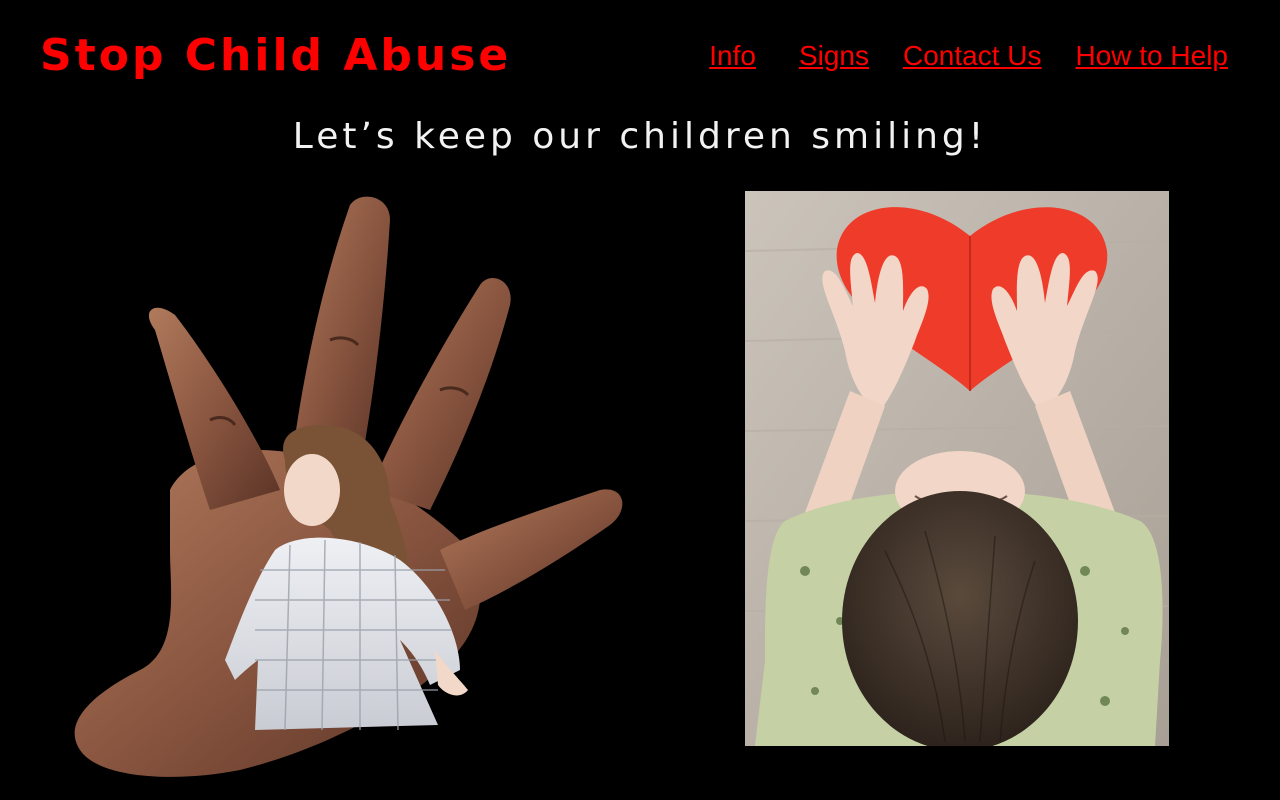  I want to click on nav-link-contact-us: Contact Us, so click(972, 56).